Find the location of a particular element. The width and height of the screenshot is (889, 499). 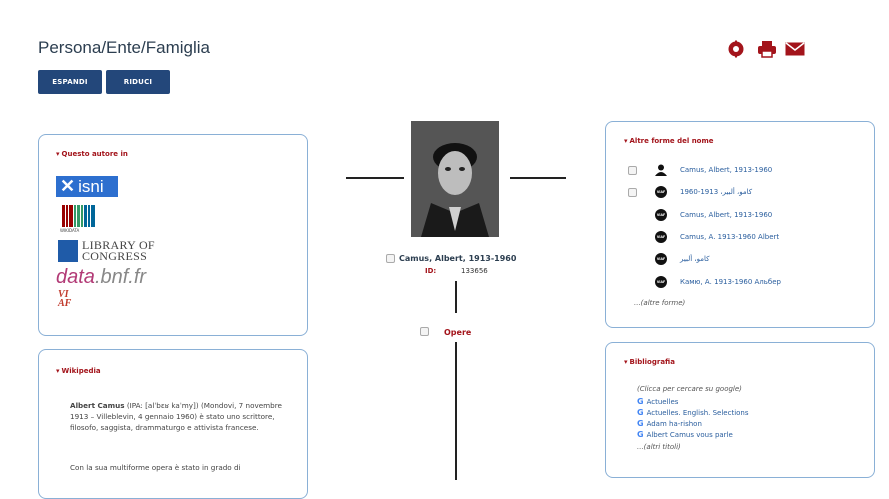

variant-name: Камю, А. 1913-1960 Альбер is located at coordinates (730, 282).